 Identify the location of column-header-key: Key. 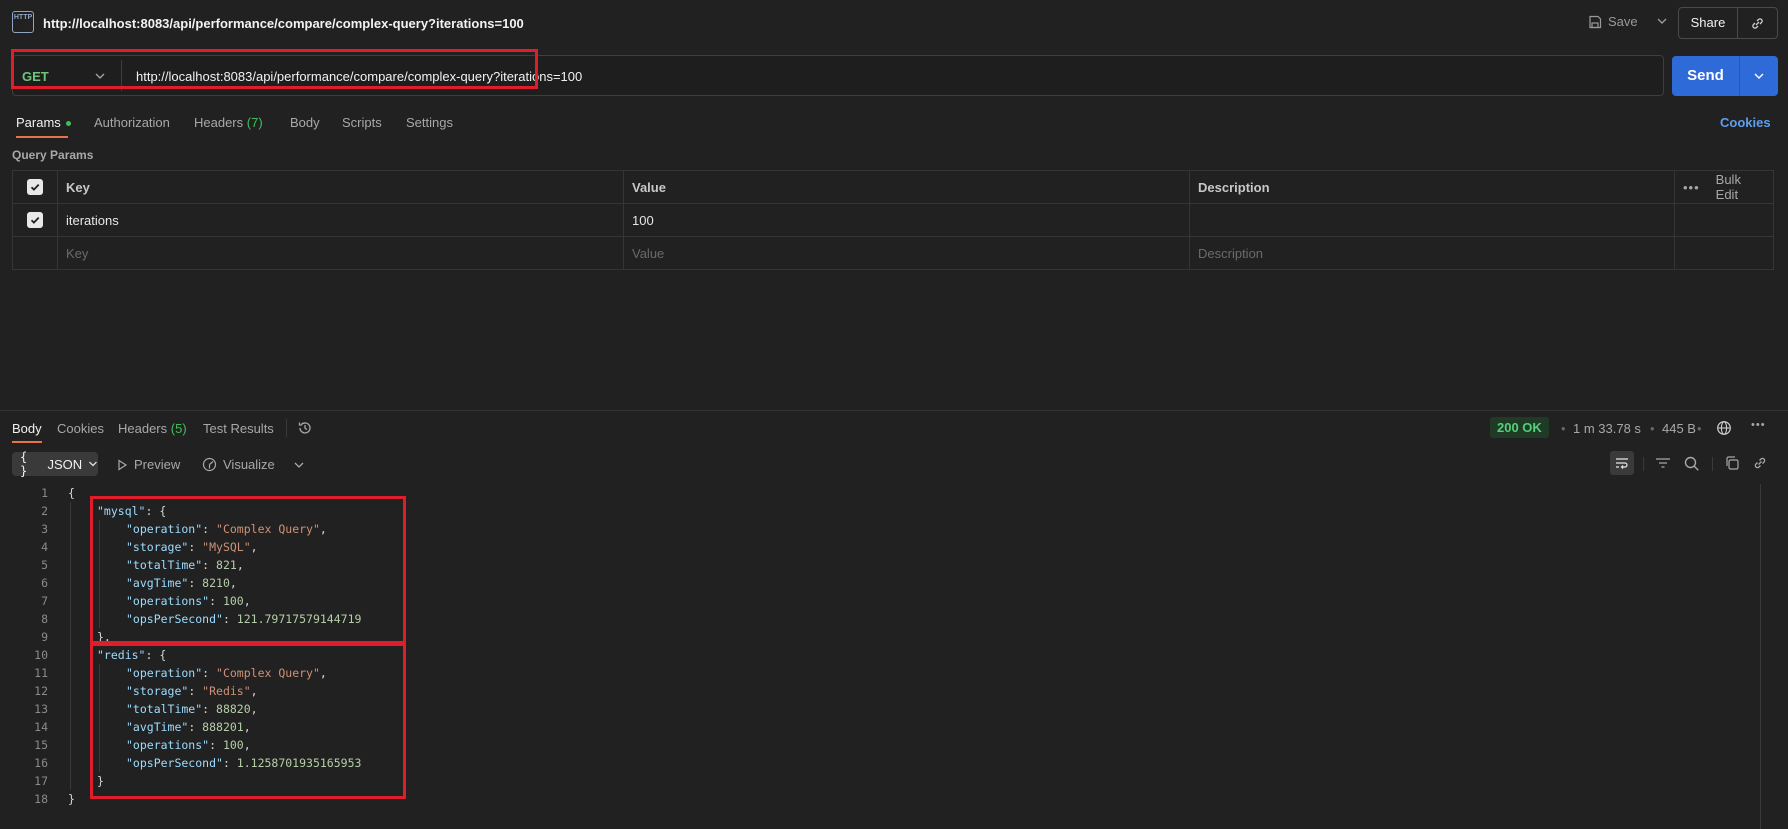
(341, 187).